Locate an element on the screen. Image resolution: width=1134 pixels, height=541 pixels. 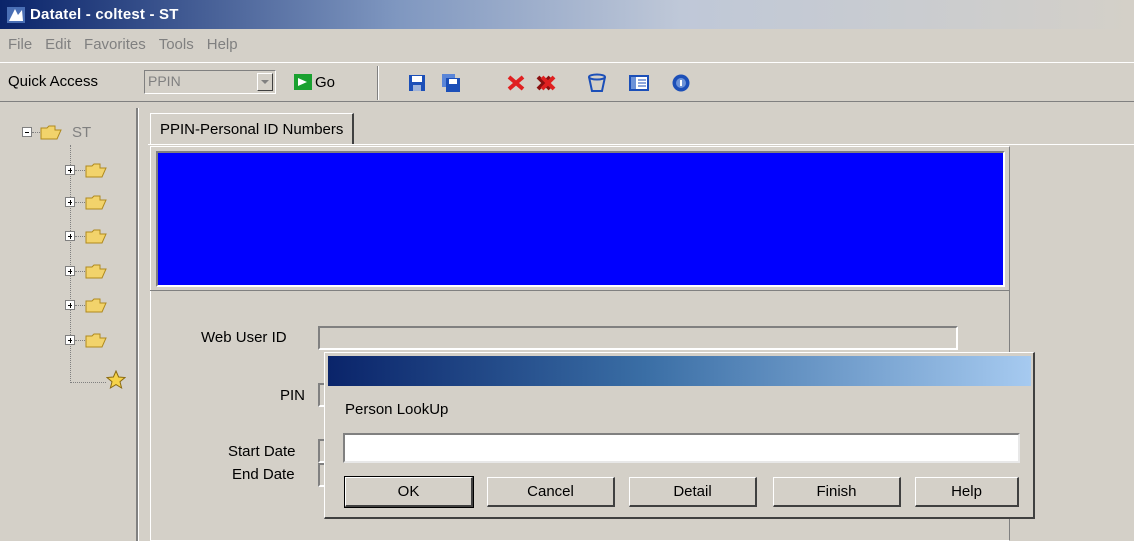
finish-button: Finish is located at coordinates (837, 492).